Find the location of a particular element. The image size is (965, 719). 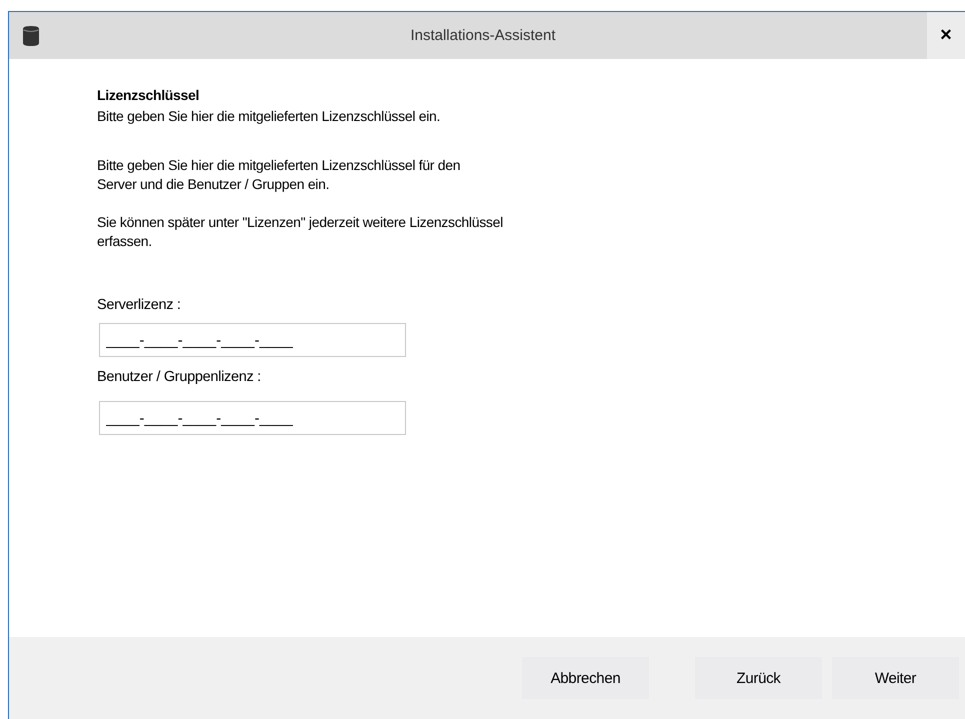

page-heading: Lizenzschlüssel is located at coordinates (148, 95).